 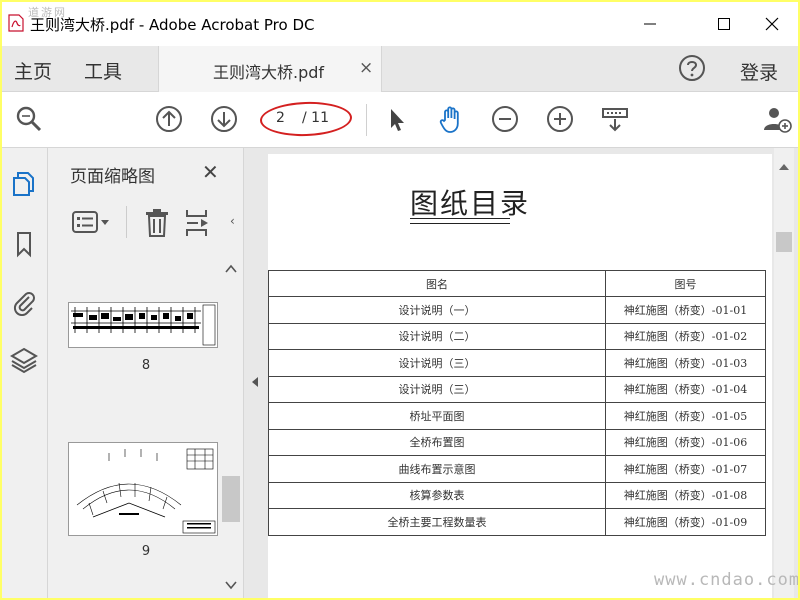 What do you see at coordinates (92, 223) in the screenshot?
I see `options-menu-icon` at bounding box center [92, 223].